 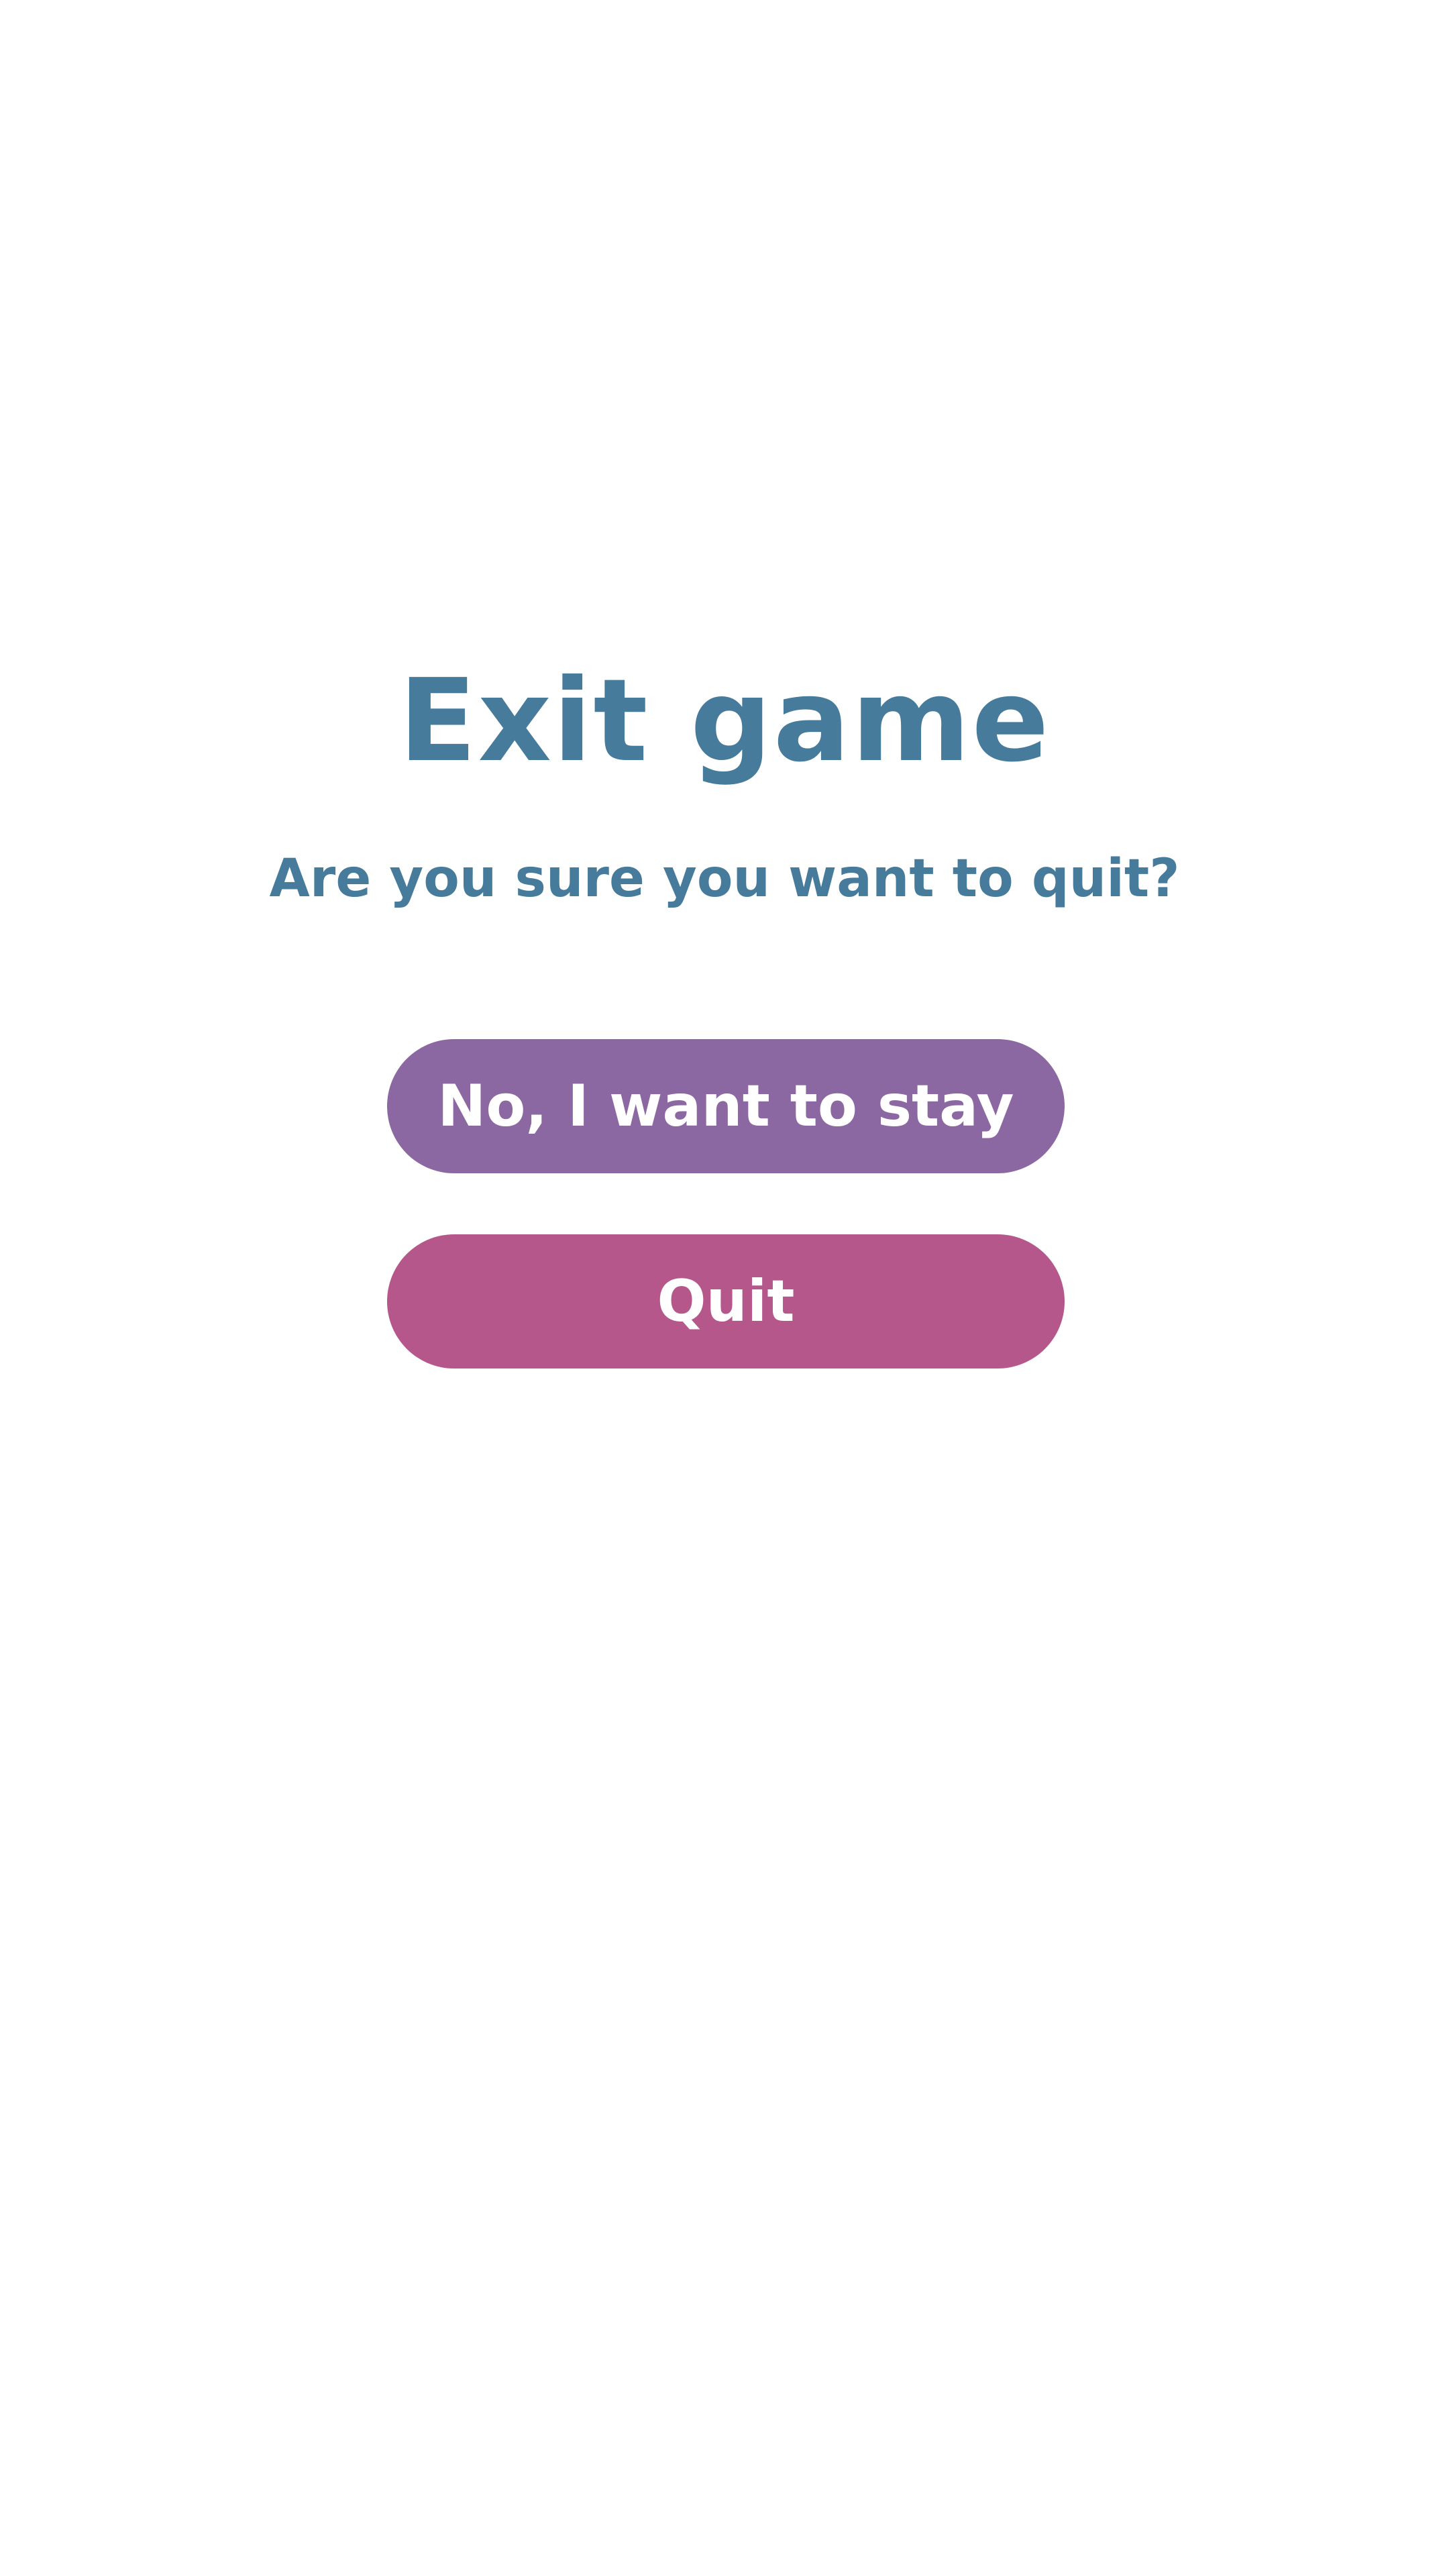 What do you see at coordinates (726, 1301) in the screenshot?
I see `quit-button: Quit` at bounding box center [726, 1301].